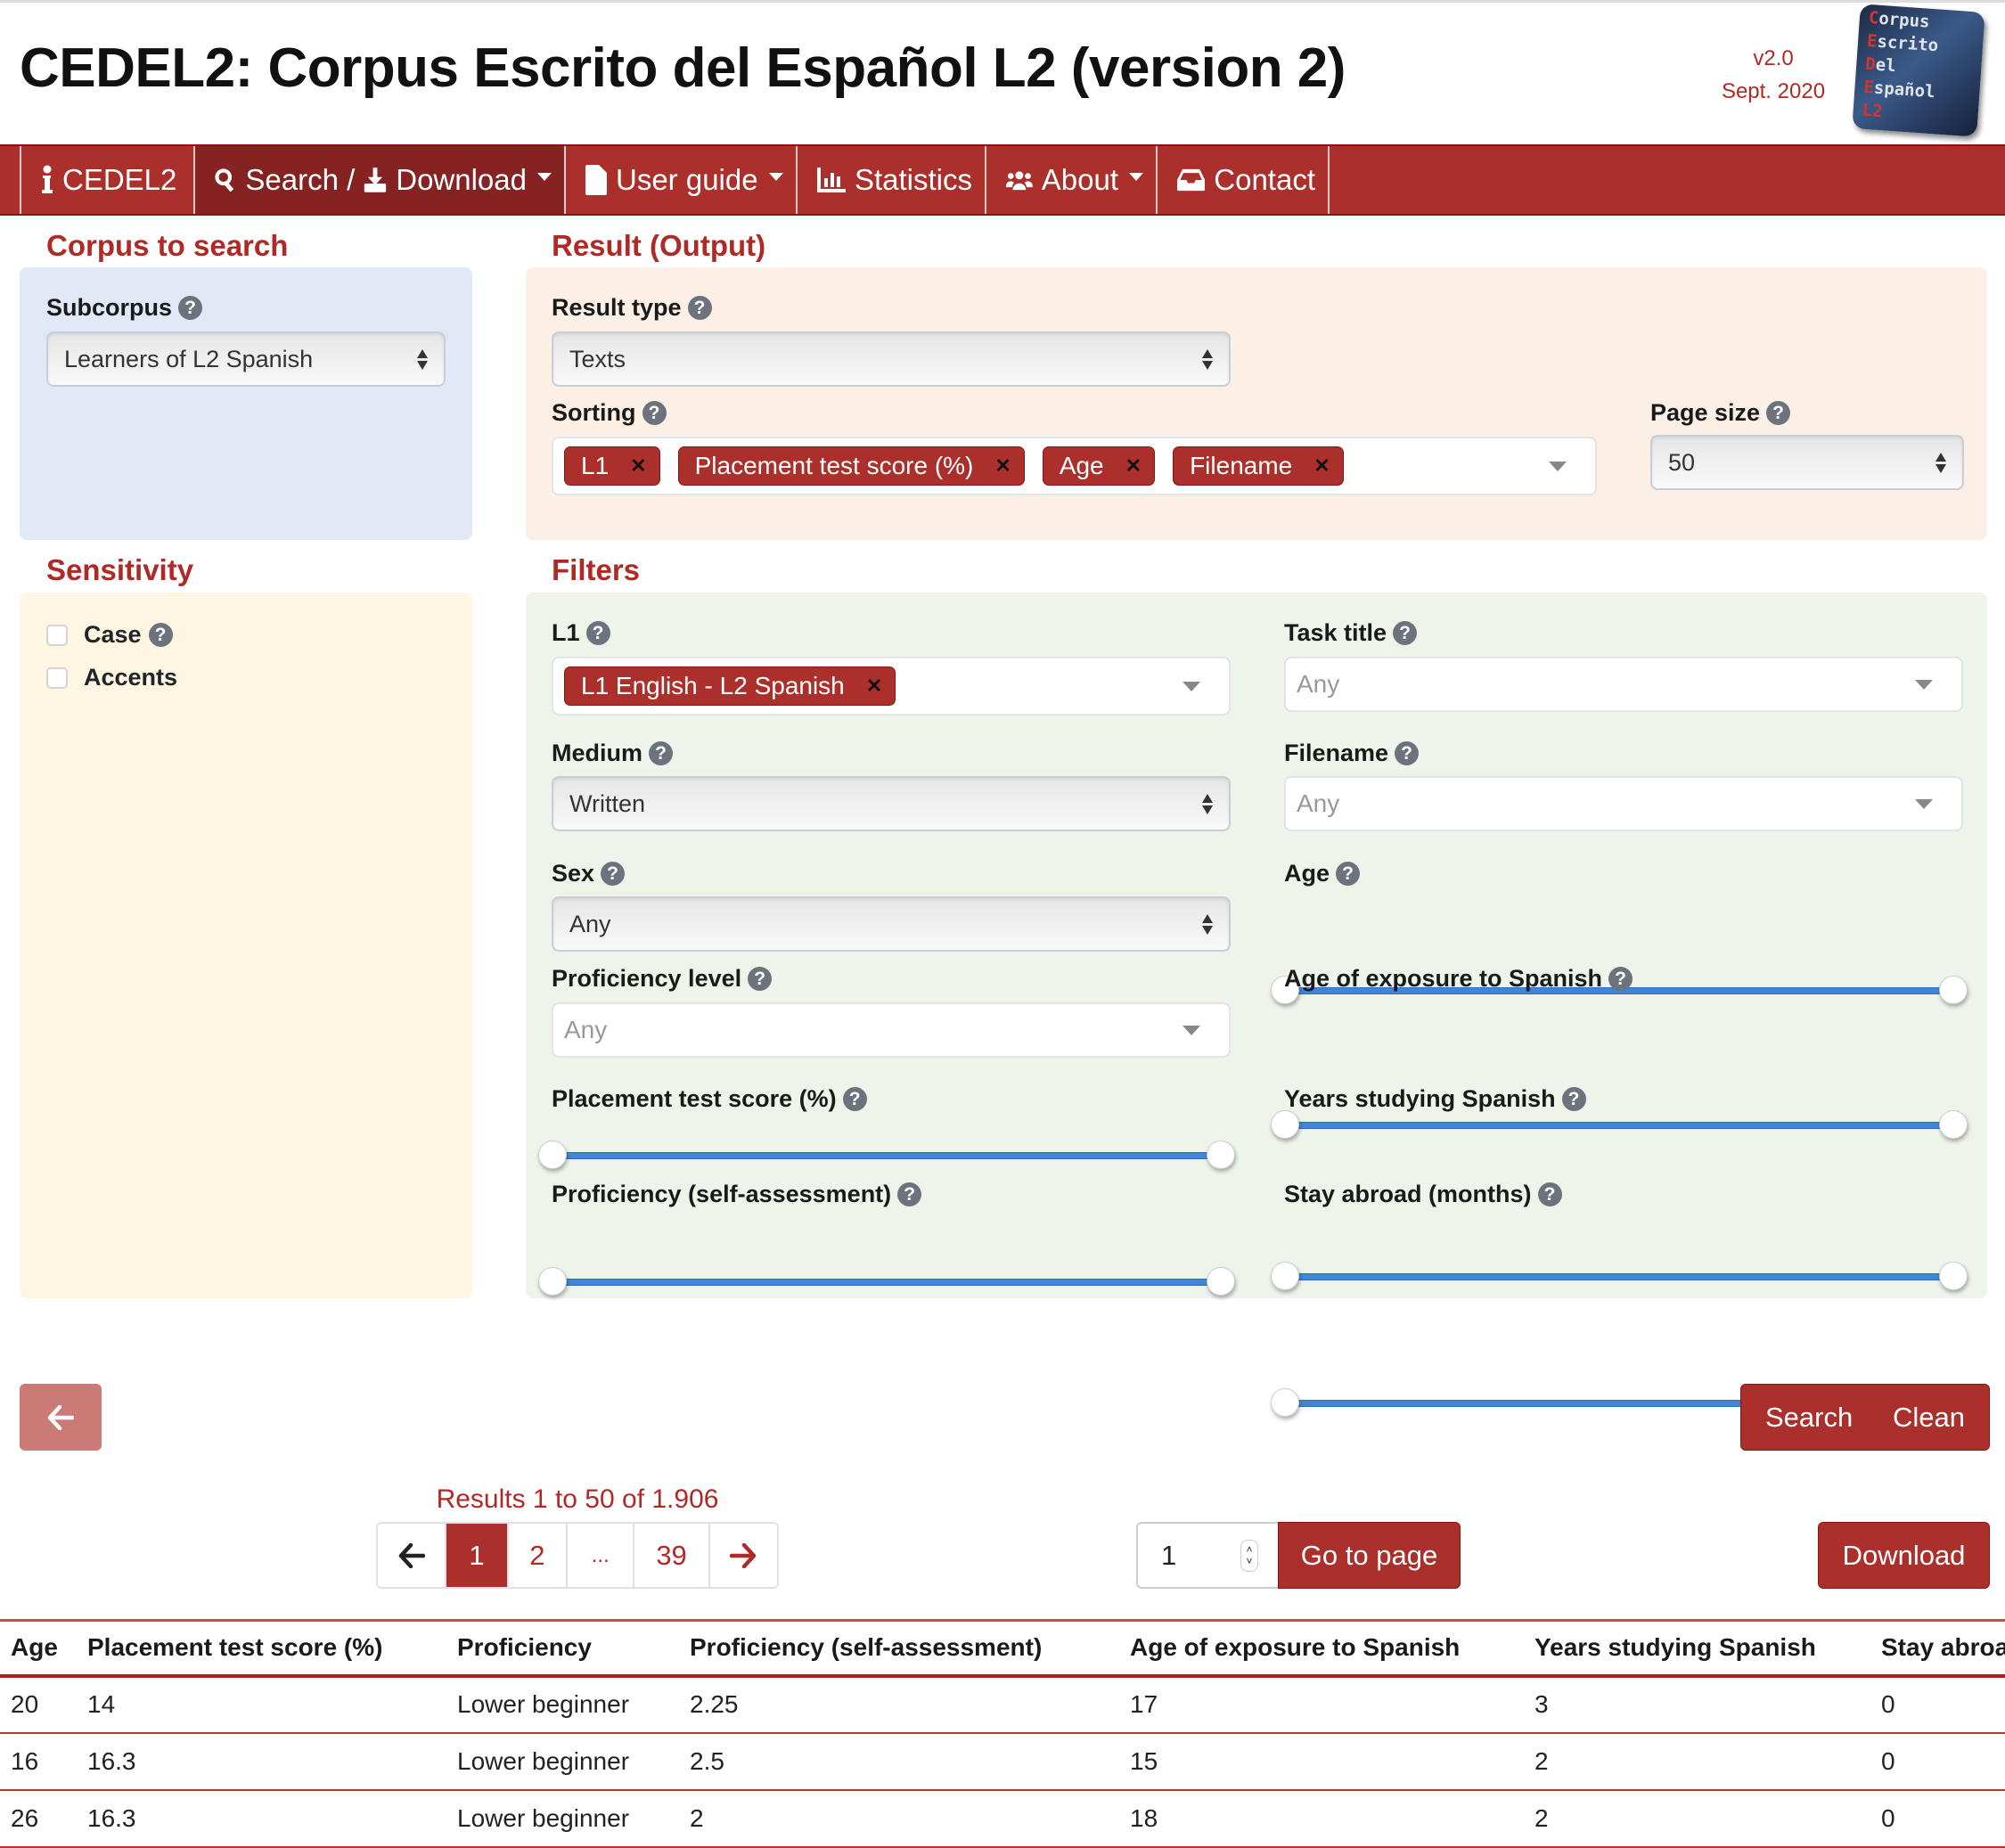  Describe the element at coordinates (1002, 1705) in the screenshot. I see `table-row: 20 14 Lower beginner 2.25 17 3 0` at that location.